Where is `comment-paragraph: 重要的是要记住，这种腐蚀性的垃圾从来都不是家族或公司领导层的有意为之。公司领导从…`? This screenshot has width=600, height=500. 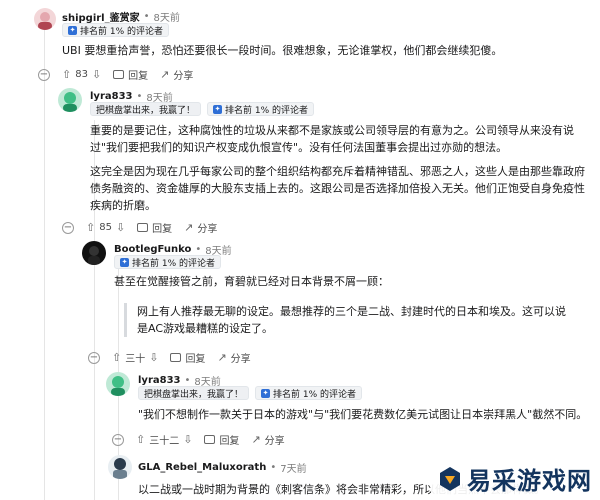
comment-paragraph: 重要的是要记住，这种腐蚀性的垃圾从来都不是家族或公司领导层的有意为之。公司领导从… is located at coordinates (332, 139).